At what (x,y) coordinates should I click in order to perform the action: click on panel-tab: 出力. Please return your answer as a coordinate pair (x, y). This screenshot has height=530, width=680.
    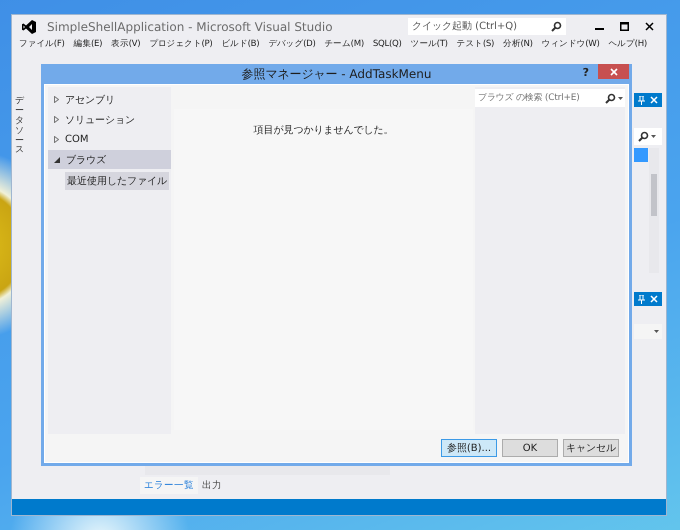
    Looking at the image, I should click on (212, 485).